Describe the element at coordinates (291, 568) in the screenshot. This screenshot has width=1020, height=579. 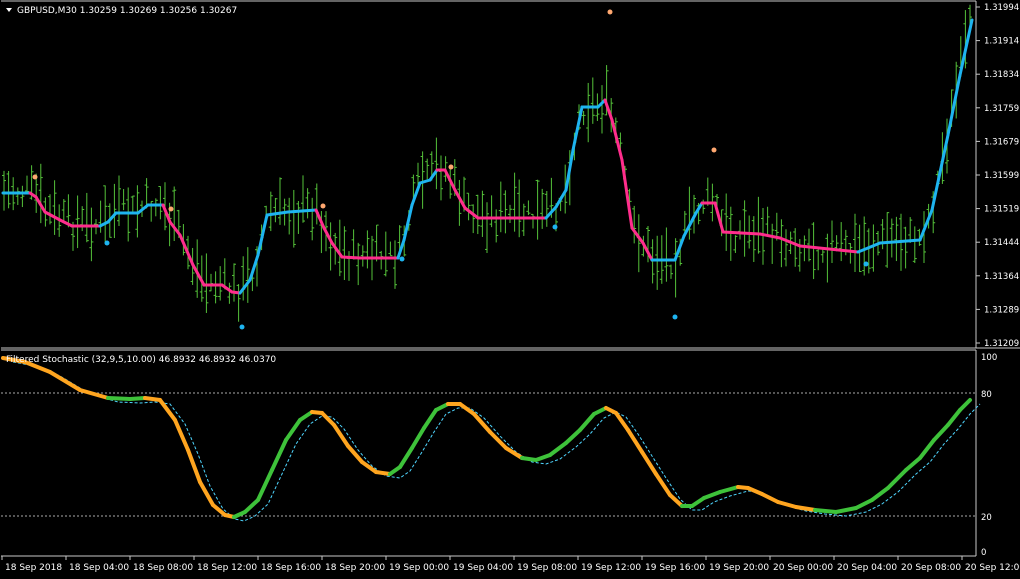
I see `time-label: 18 Sep 16:00` at that location.